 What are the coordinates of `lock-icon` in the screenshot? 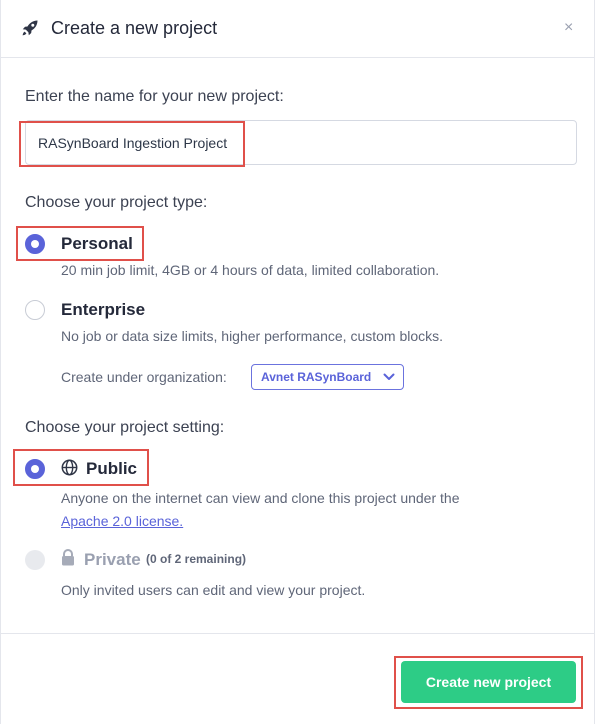 It's located at (68, 557).